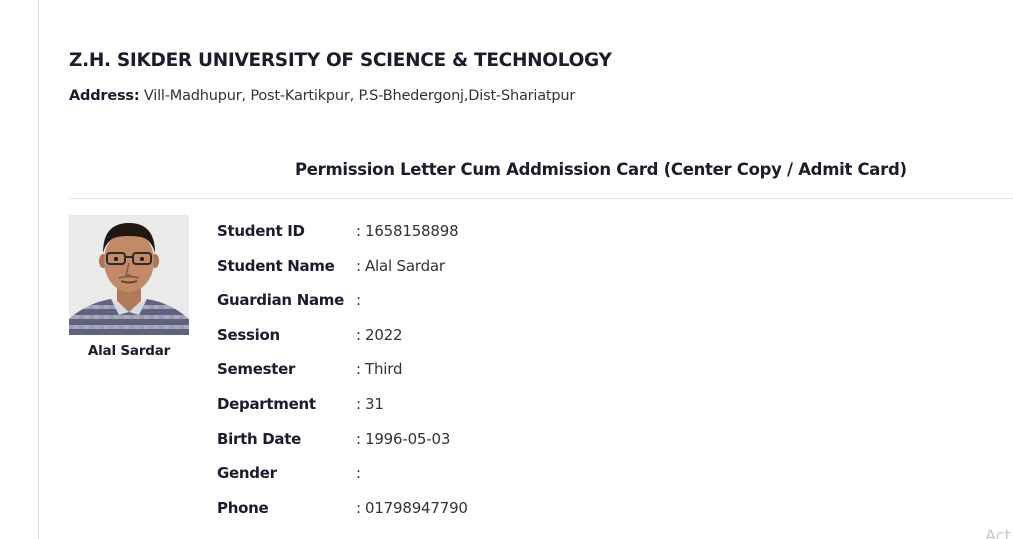 The width and height of the screenshot is (1013, 539). I want to click on student-photo-caption: Alal Sardar, so click(129, 351).